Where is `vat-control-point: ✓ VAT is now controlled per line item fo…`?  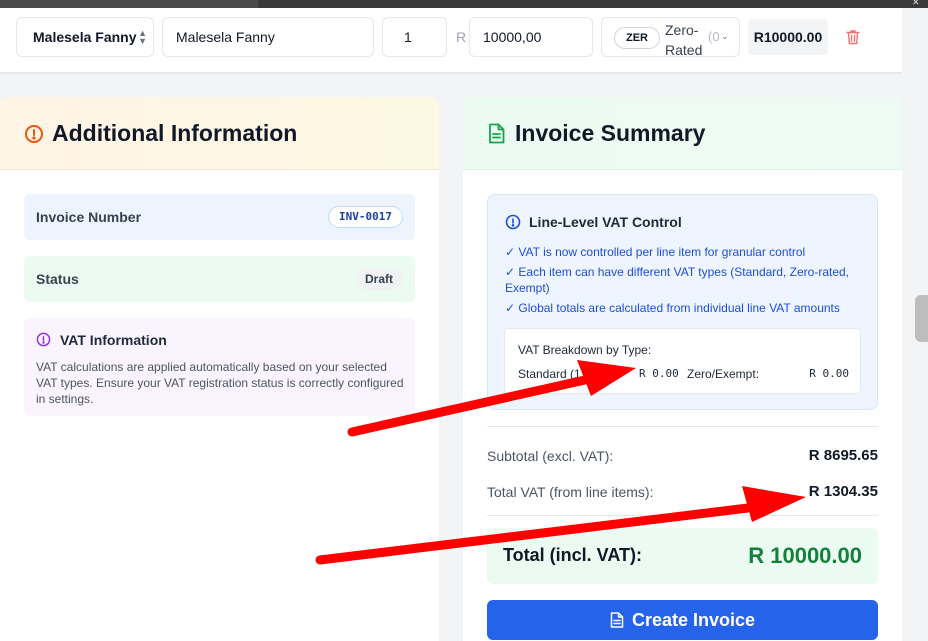
vat-control-point: ✓ VAT is now controlled per line item fo… is located at coordinates (655, 252).